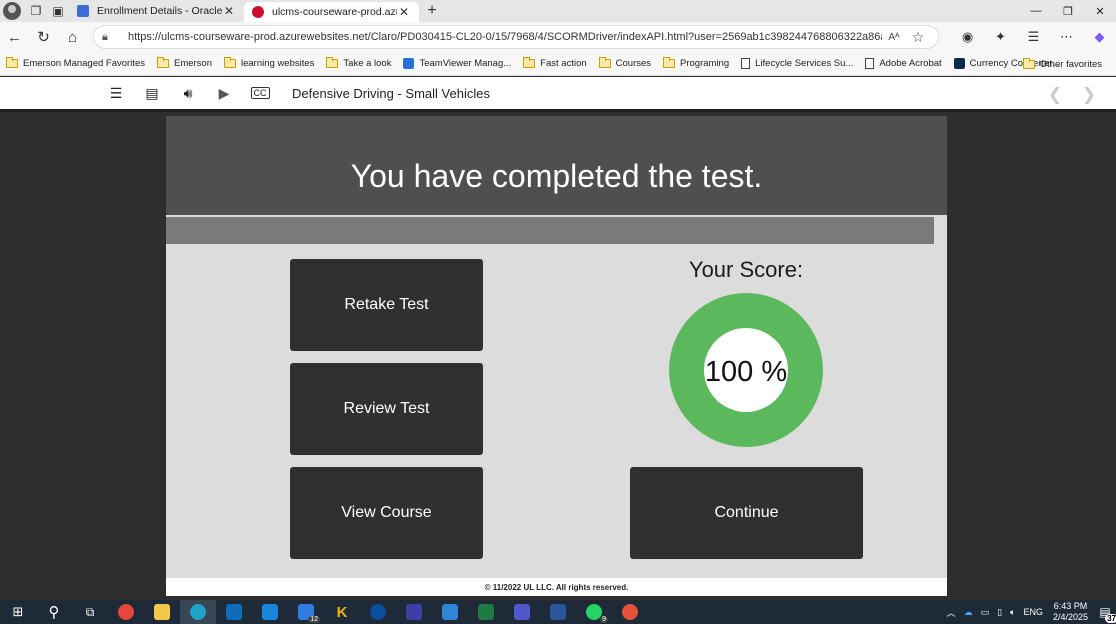 The image size is (1116, 624). I want to click on word-icon, so click(558, 612).